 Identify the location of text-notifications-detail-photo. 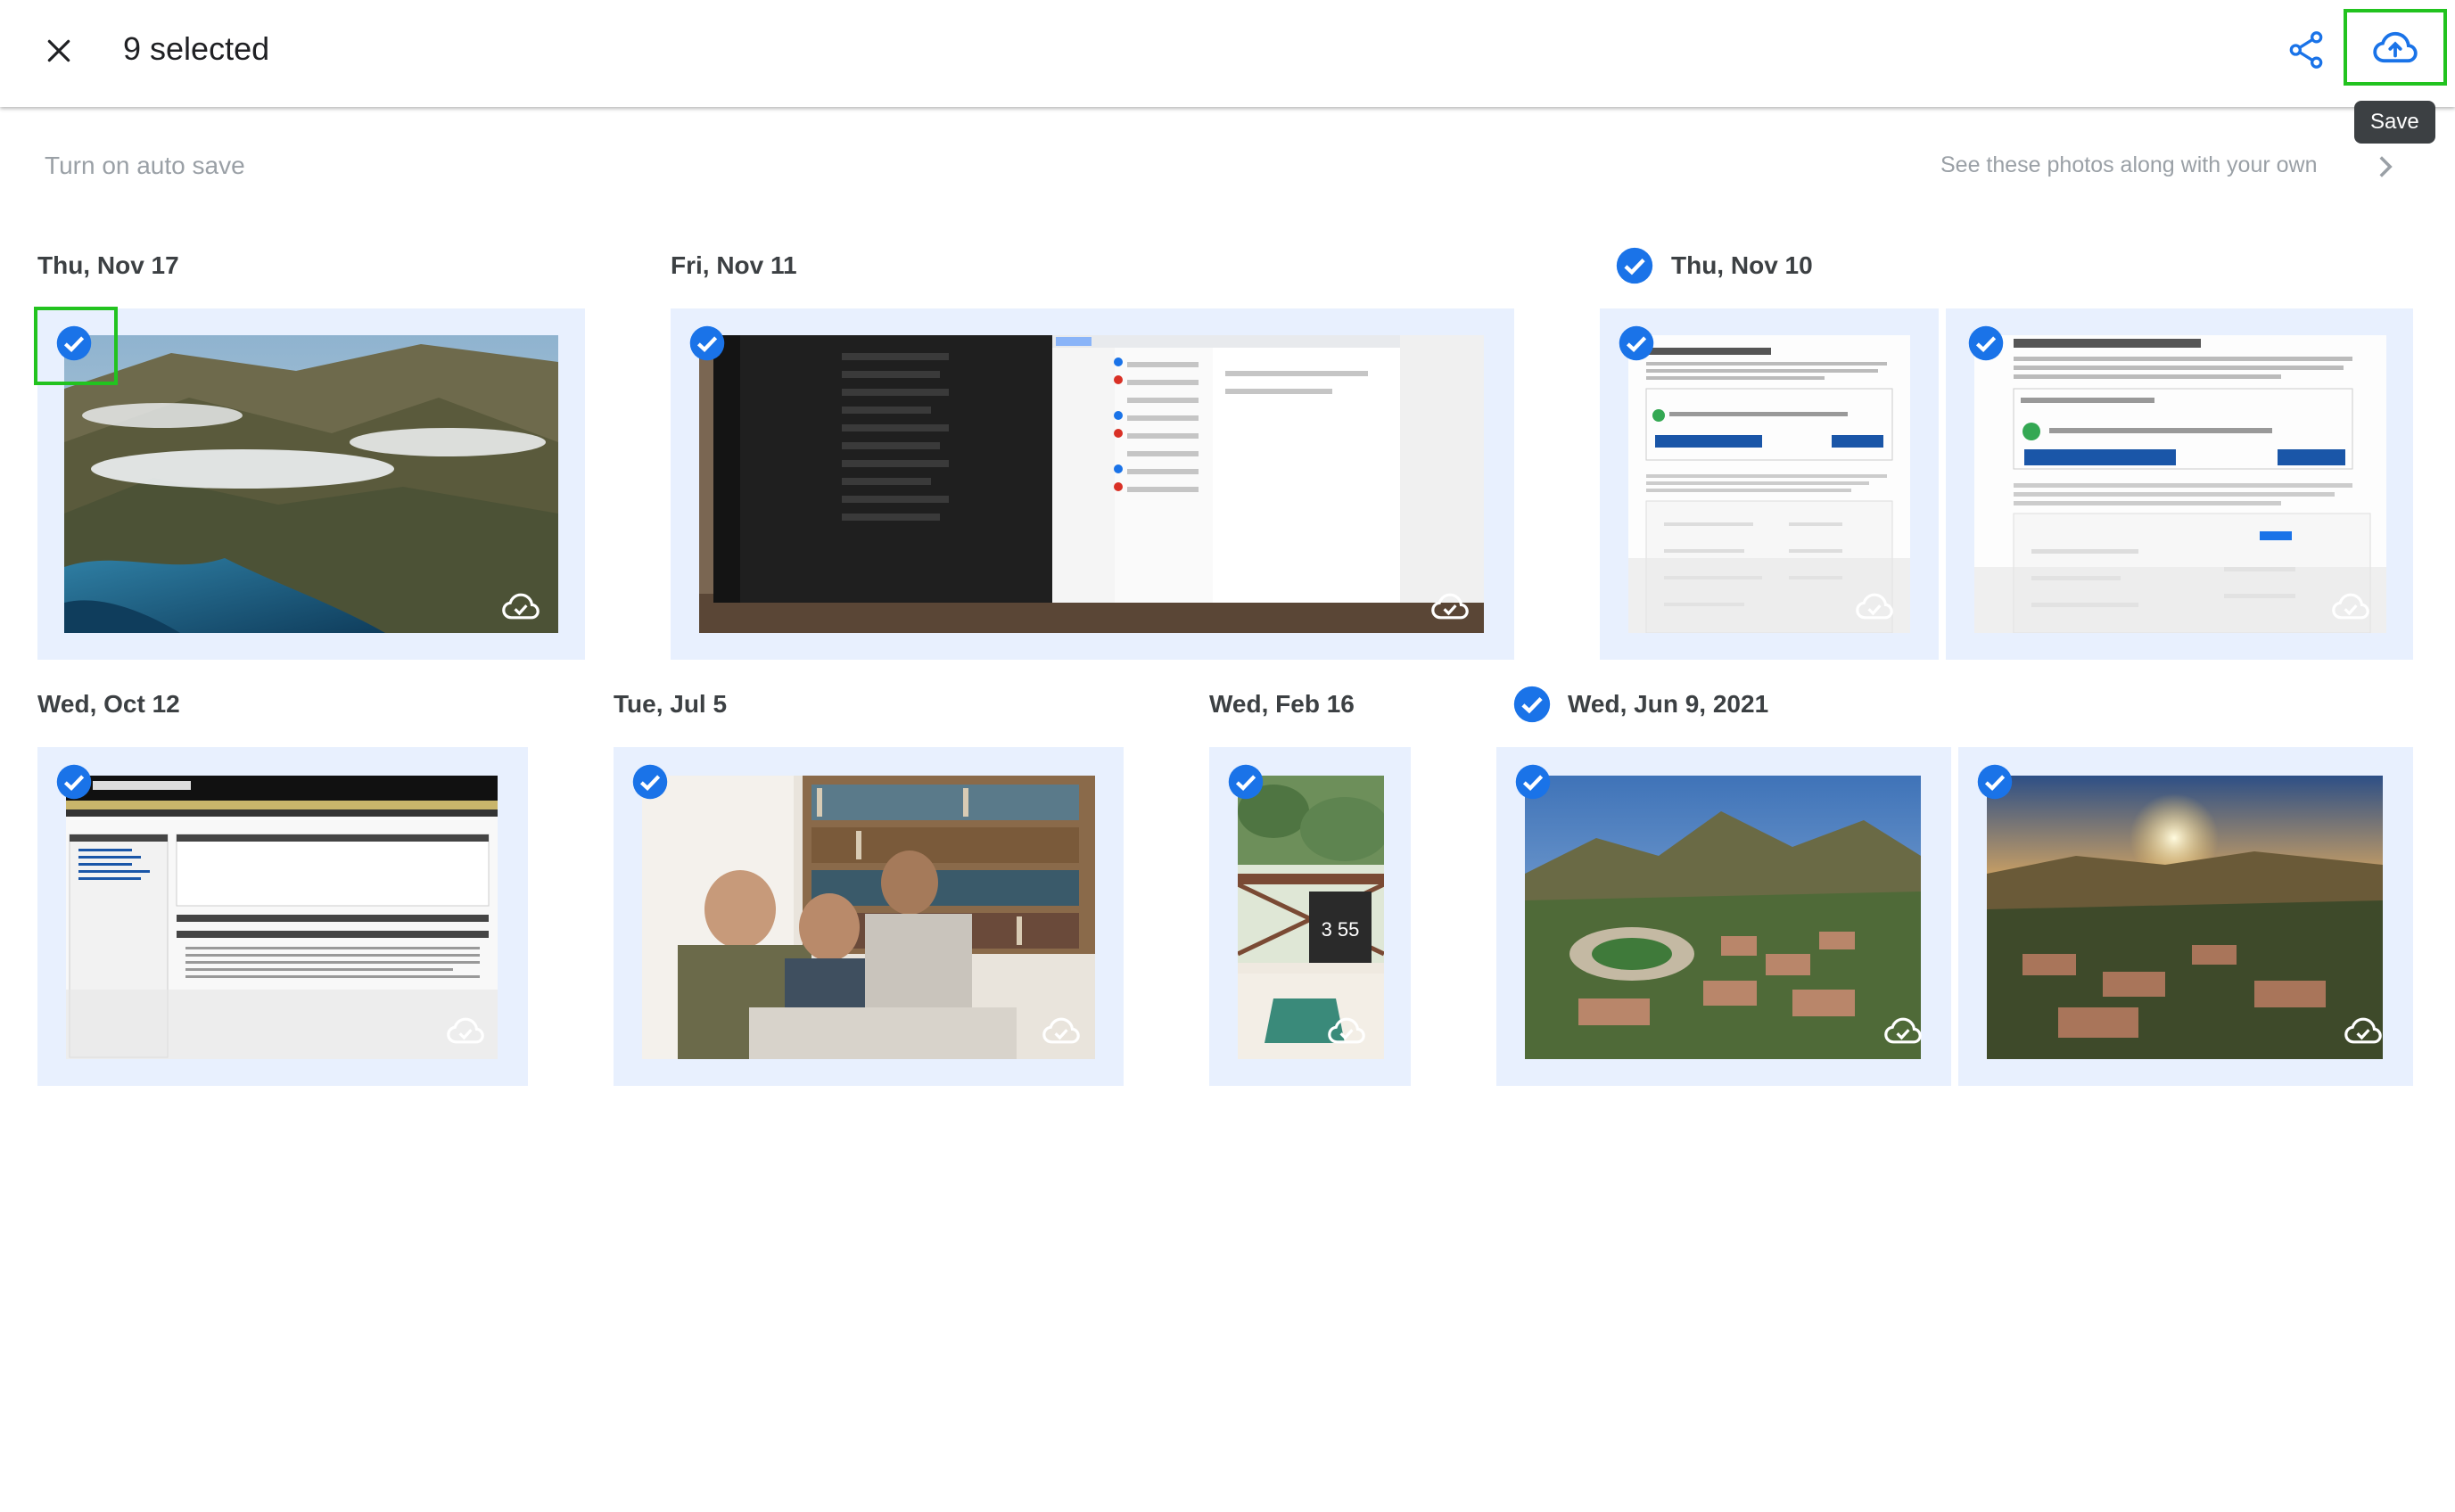
(2180, 484).